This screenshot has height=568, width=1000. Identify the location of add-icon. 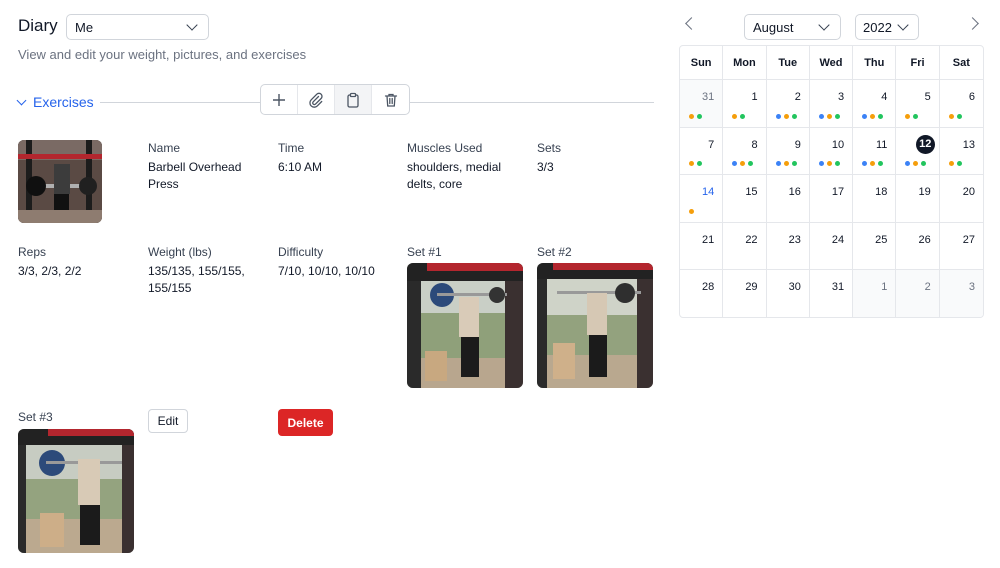
(279, 99).